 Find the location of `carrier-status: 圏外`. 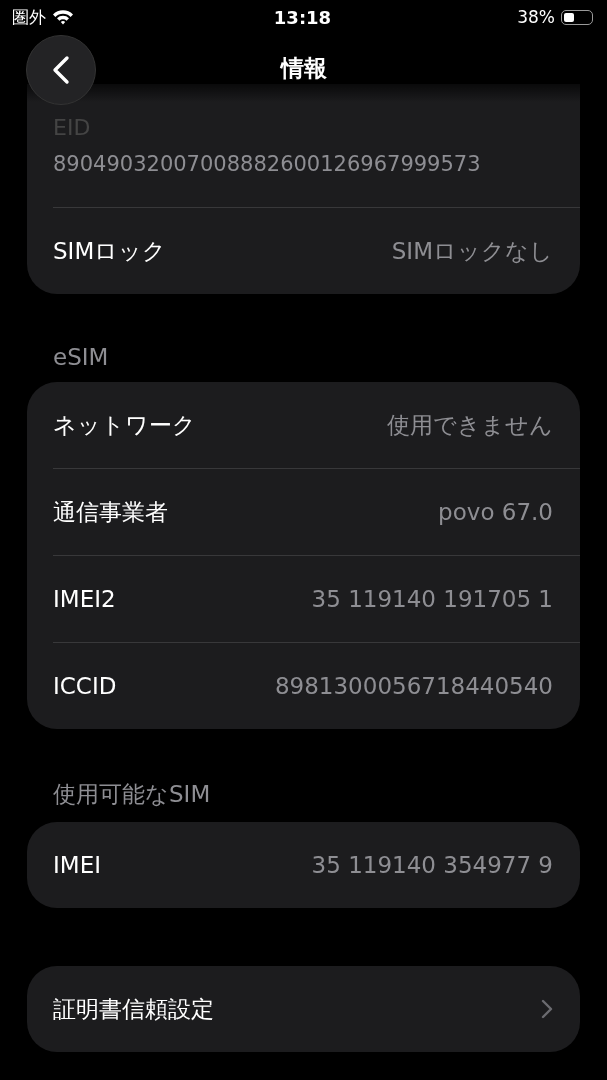

carrier-status: 圏外 is located at coordinates (29, 17).